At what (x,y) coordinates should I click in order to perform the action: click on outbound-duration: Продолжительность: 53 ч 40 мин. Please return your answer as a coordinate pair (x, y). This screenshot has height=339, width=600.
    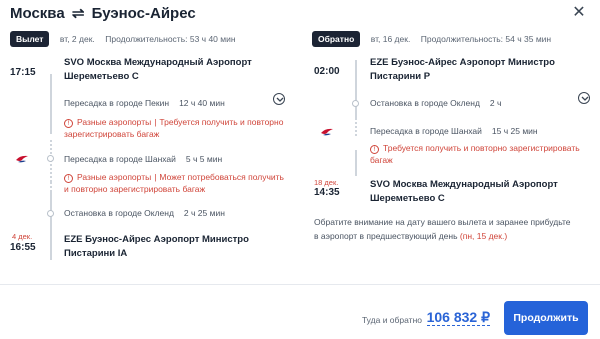
    Looking at the image, I should click on (170, 38).